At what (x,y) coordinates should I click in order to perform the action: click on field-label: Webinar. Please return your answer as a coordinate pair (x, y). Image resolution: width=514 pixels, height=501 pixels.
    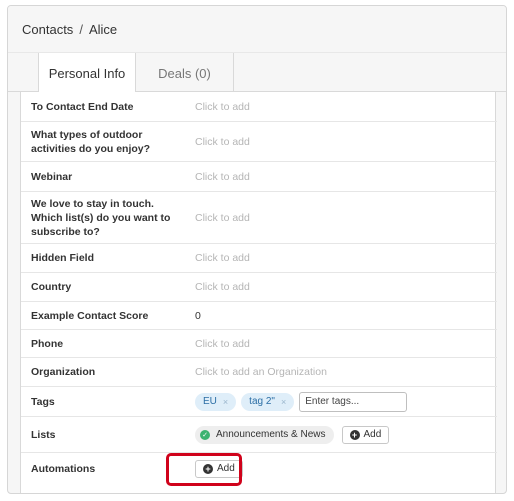
    Looking at the image, I should click on (52, 176).